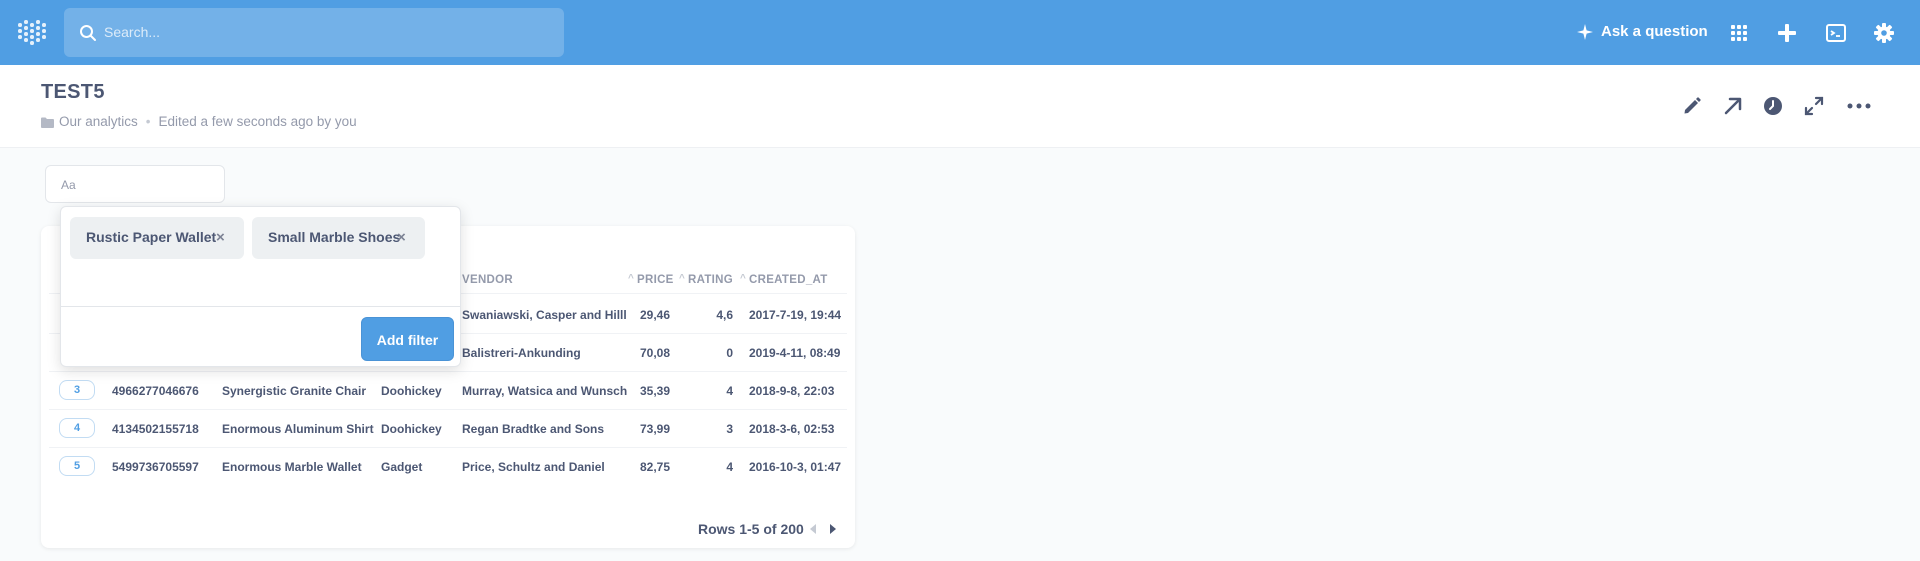 The height and width of the screenshot is (561, 1920). What do you see at coordinates (88, 33) in the screenshot?
I see `search-icon` at bounding box center [88, 33].